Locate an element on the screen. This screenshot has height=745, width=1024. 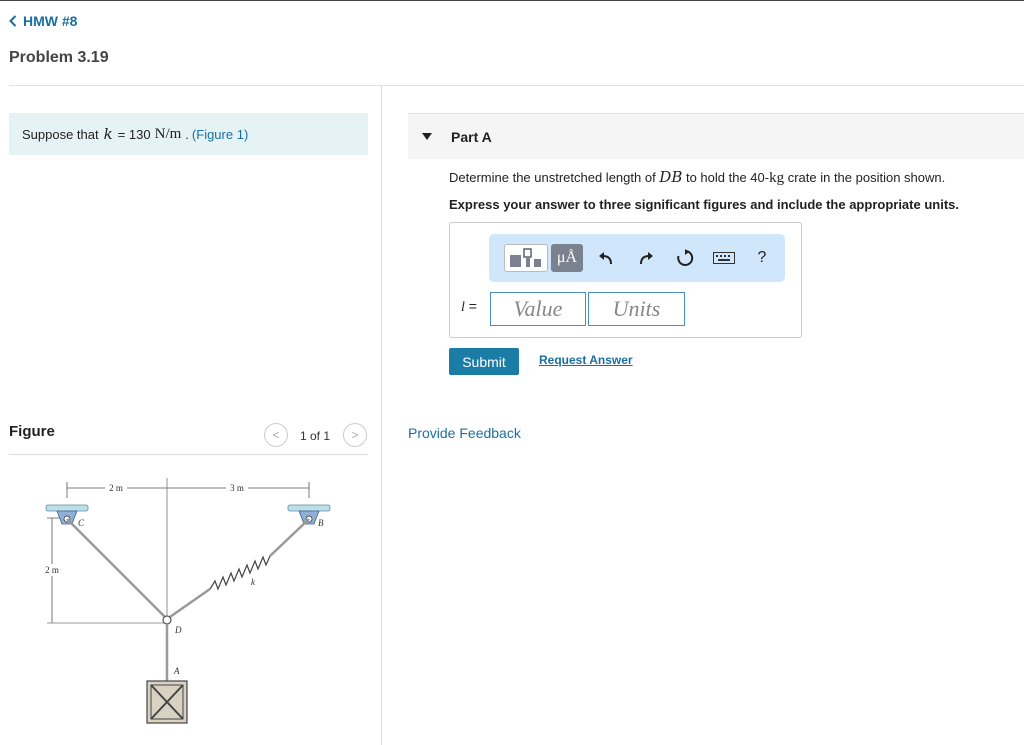
chevron-left-icon: < is located at coordinates (276, 435).